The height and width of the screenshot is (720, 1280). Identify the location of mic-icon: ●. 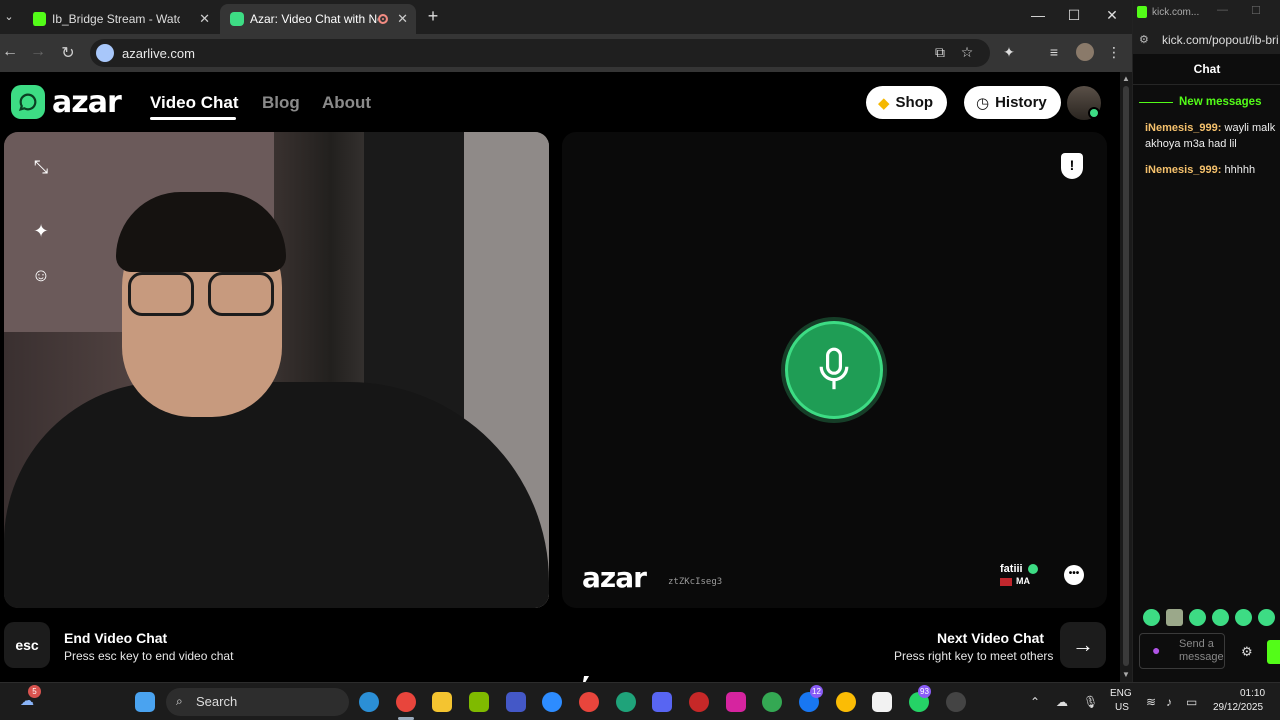
(1156, 650).